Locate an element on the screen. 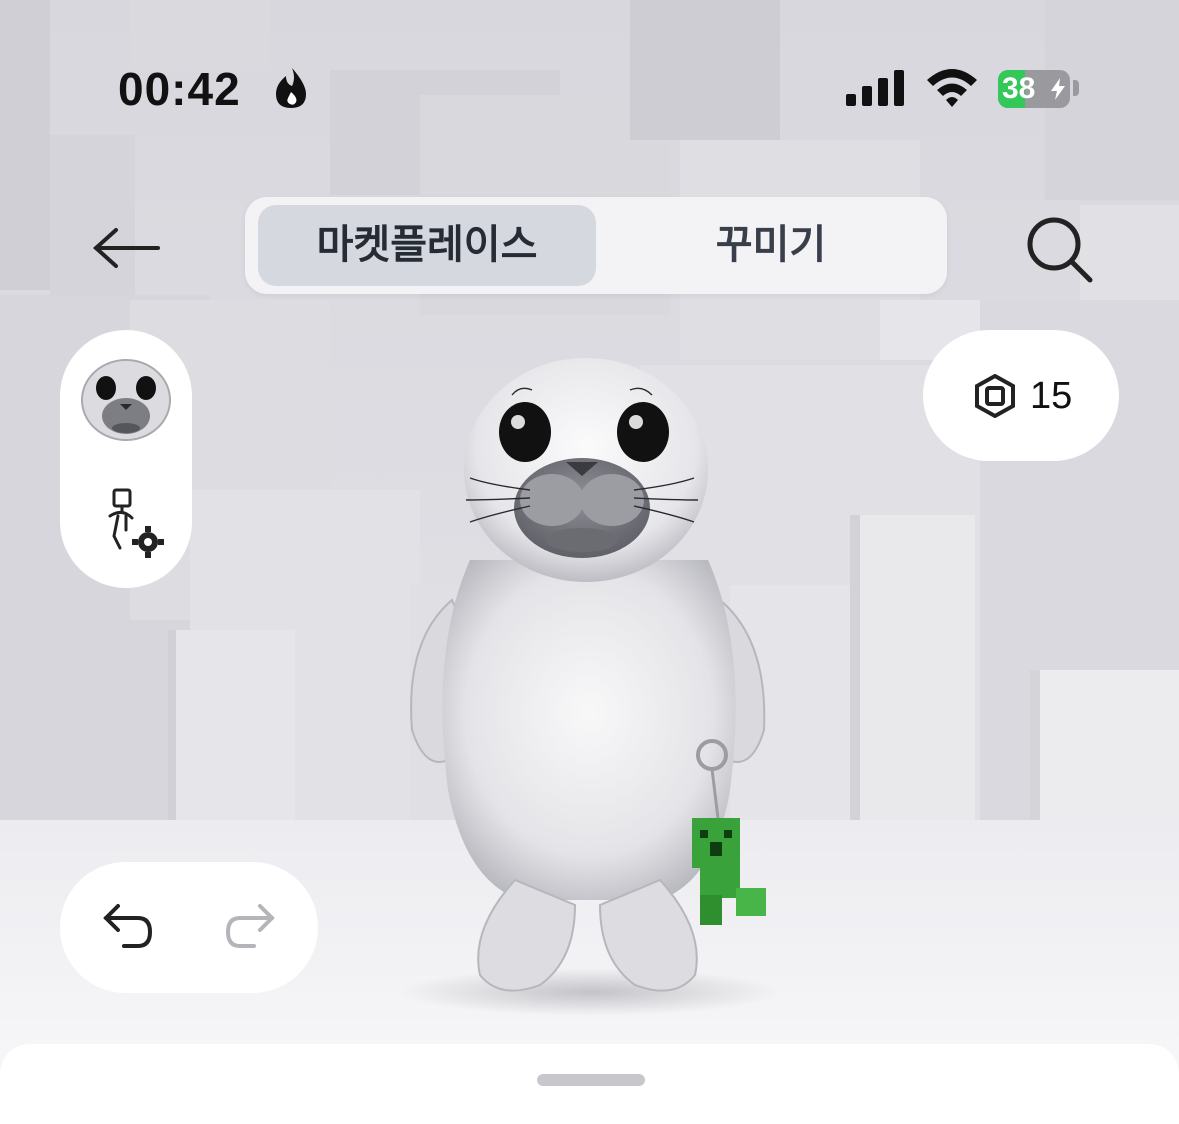 This screenshot has height=1124, width=1179. search-button is located at coordinates (1060, 250).